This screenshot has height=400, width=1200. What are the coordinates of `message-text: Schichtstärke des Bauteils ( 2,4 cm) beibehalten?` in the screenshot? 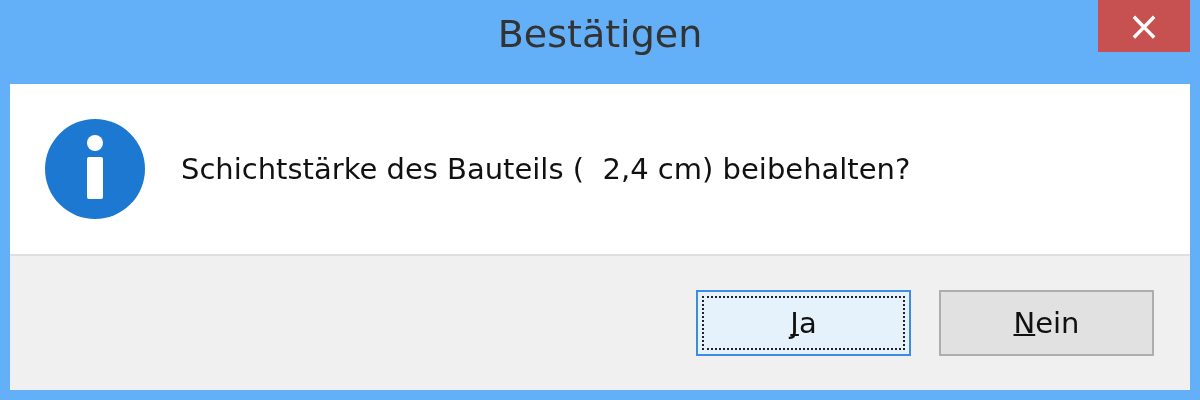 It's located at (546, 169).